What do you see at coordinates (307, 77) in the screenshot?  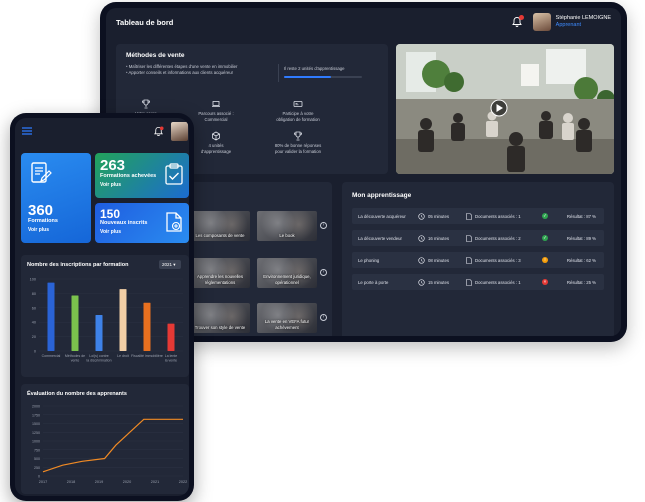 I see `progress-fill` at bounding box center [307, 77].